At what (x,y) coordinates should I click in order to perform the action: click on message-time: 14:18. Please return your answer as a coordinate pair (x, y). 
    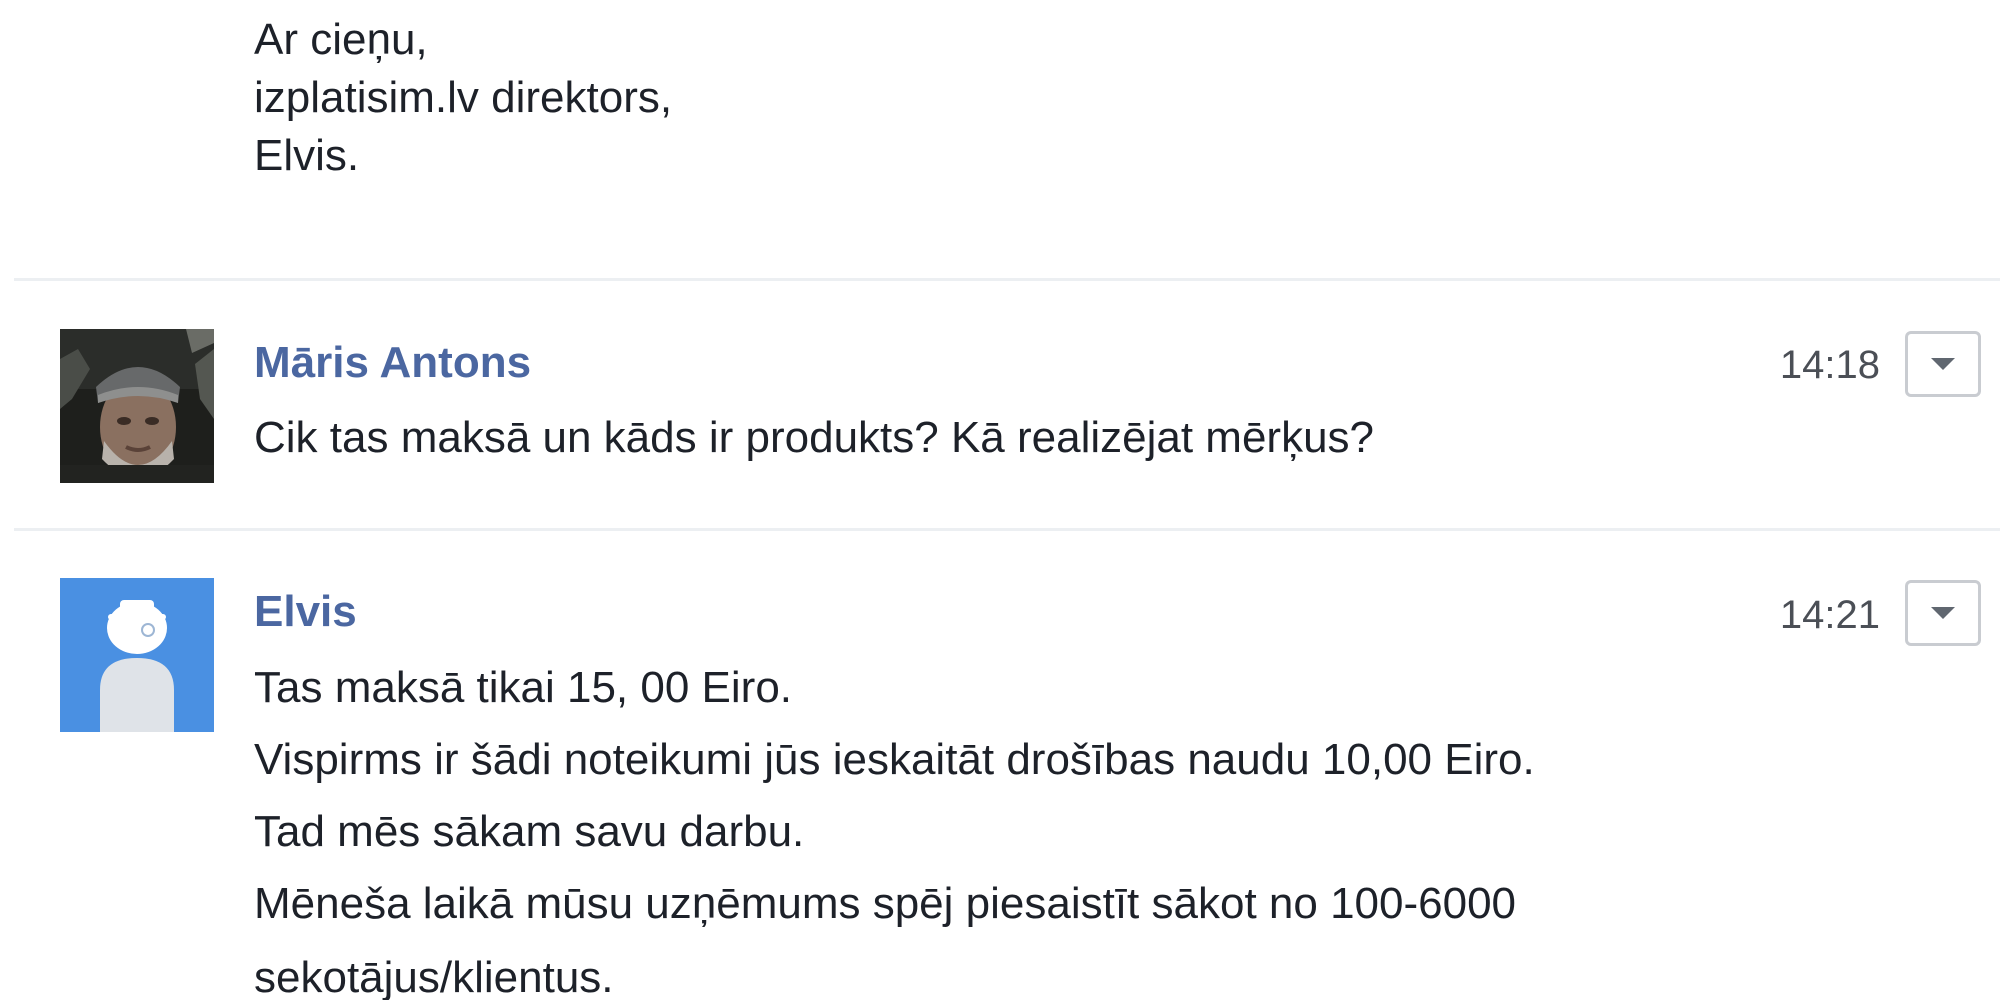
    Looking at the image, I should click on (1829, 365).